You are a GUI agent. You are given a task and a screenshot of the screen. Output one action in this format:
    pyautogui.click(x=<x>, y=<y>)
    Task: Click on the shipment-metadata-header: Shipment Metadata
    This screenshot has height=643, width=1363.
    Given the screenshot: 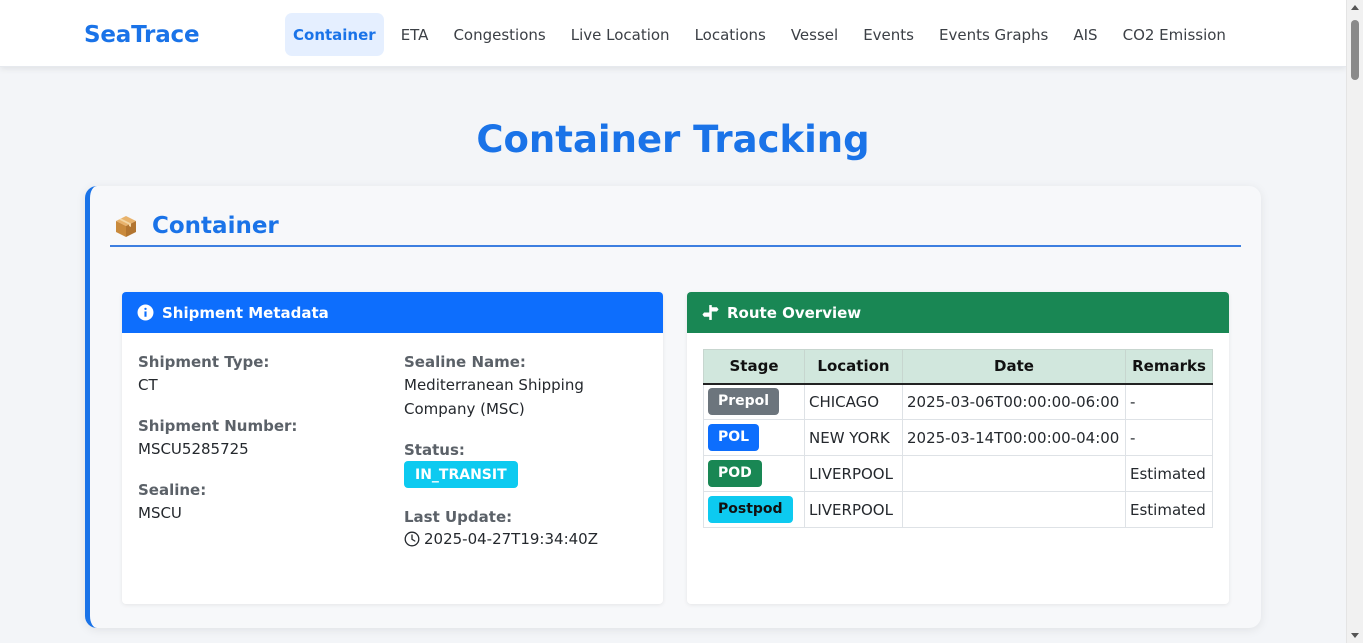 What is the action you would take?
    pyautogui.click(x=392, y=312)
    